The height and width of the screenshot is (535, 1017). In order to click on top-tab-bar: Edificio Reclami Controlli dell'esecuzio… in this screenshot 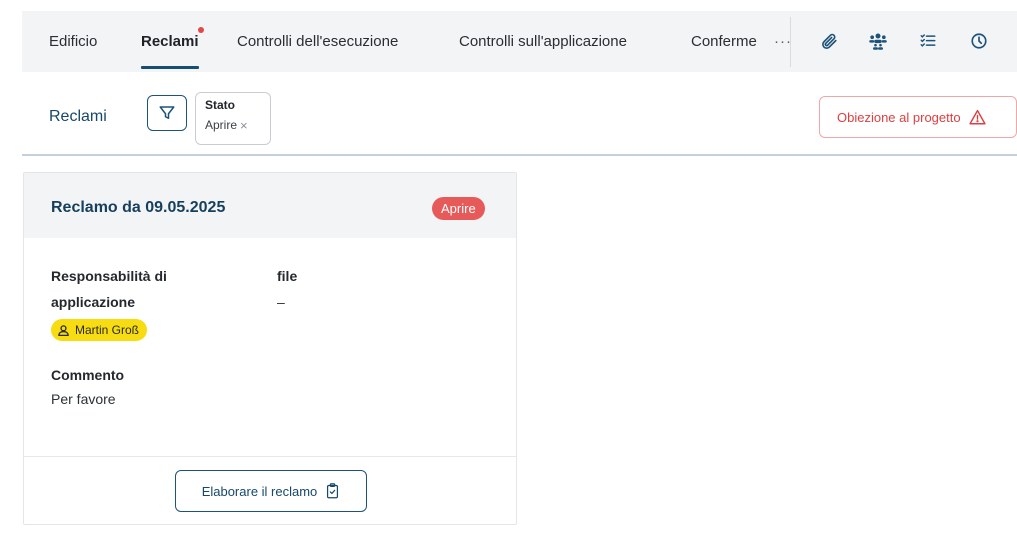, I will do `click(519, 41)`.